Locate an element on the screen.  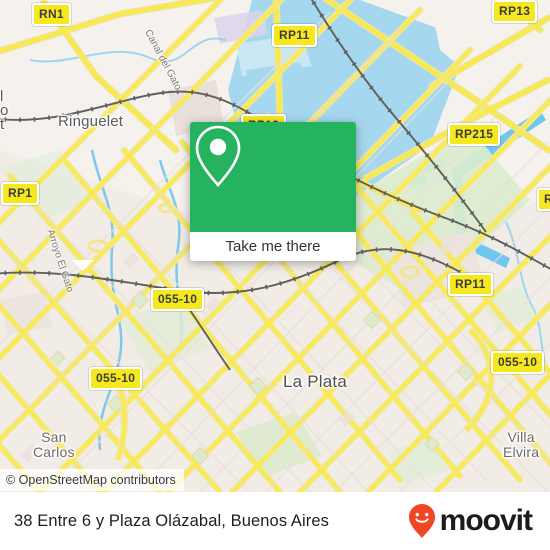
map-attribution: © OpenStreetMap contributors is located at coordinates (92, 480).